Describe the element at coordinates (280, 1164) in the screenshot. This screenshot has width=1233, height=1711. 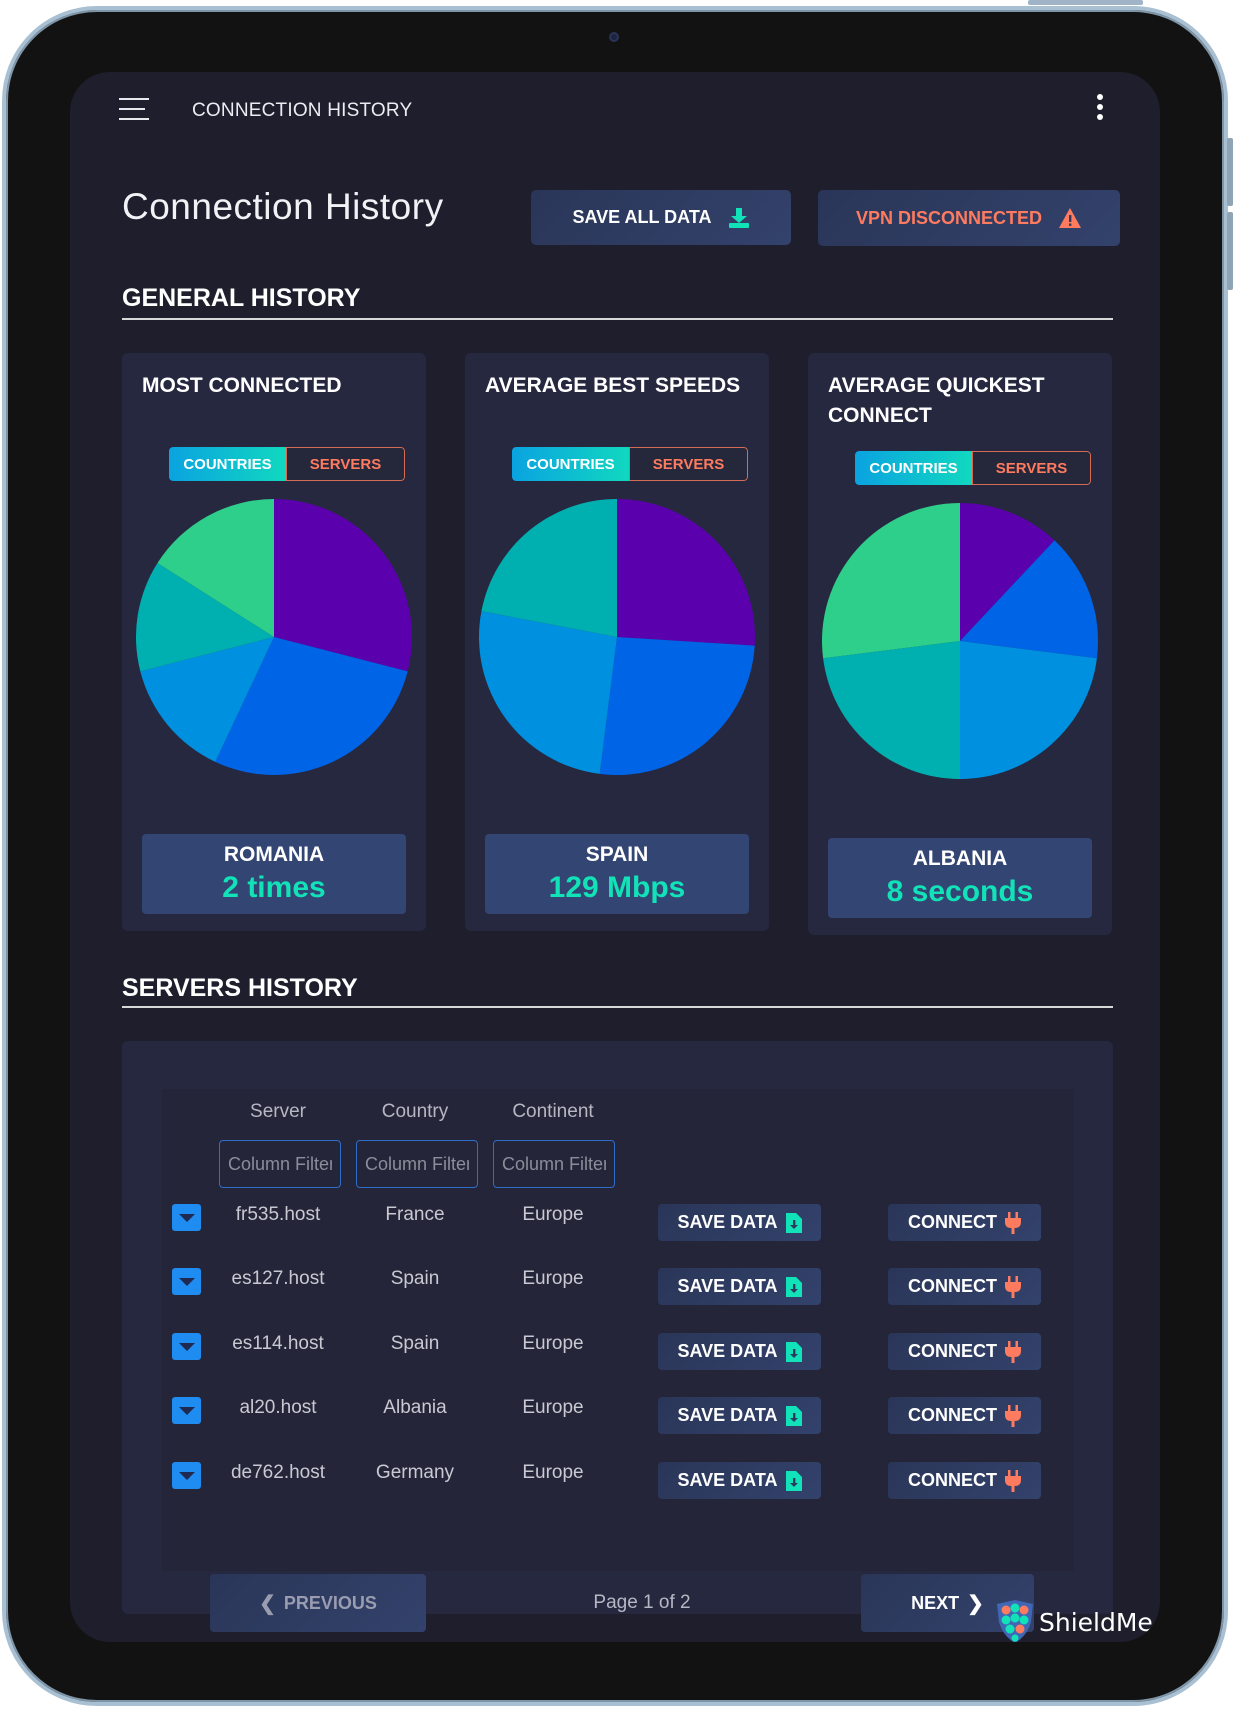
I see `server-filter-input` at that location.